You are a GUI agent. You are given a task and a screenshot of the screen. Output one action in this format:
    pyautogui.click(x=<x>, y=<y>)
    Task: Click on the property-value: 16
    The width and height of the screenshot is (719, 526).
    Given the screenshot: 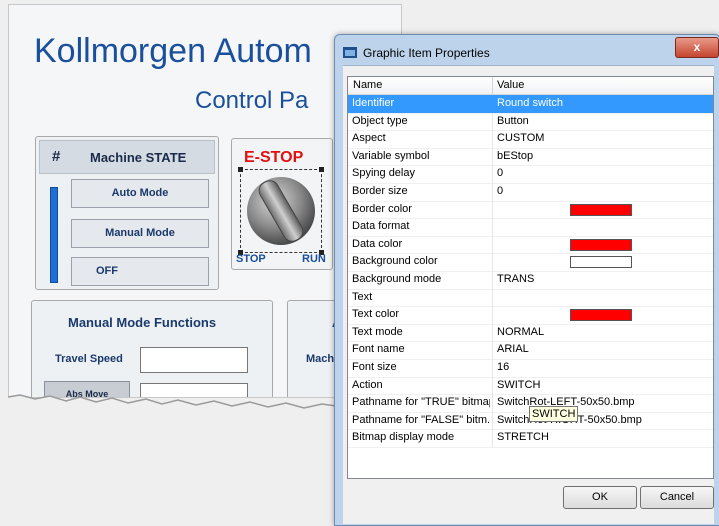 What is the action you would take?
    pyautogui.click(x=503, y=367)
    